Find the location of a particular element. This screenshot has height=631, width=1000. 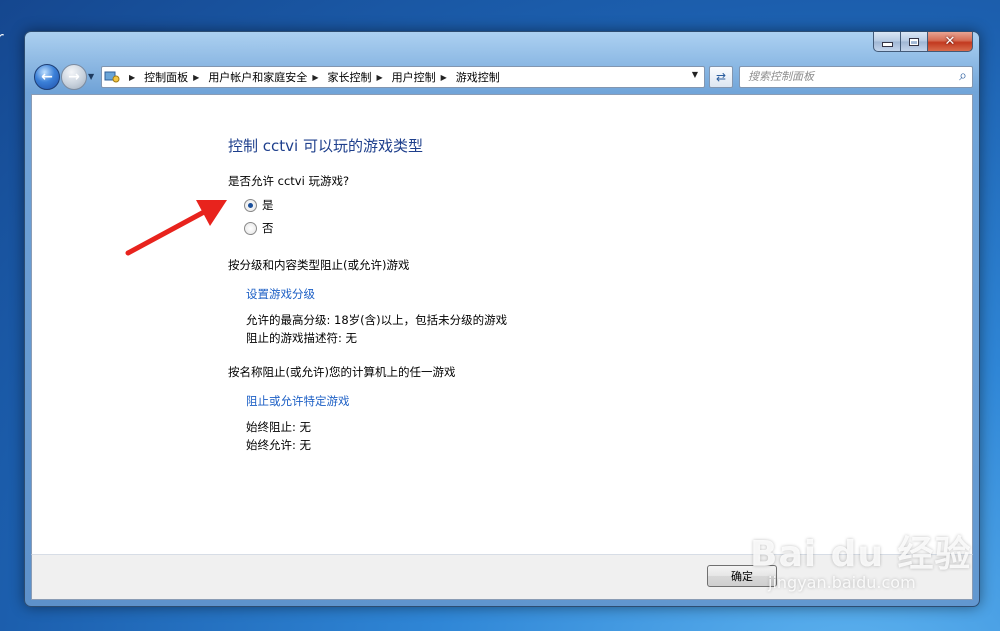

set-game-ratings-link: 设置游戏分级 is located at coordinates (280, 294).